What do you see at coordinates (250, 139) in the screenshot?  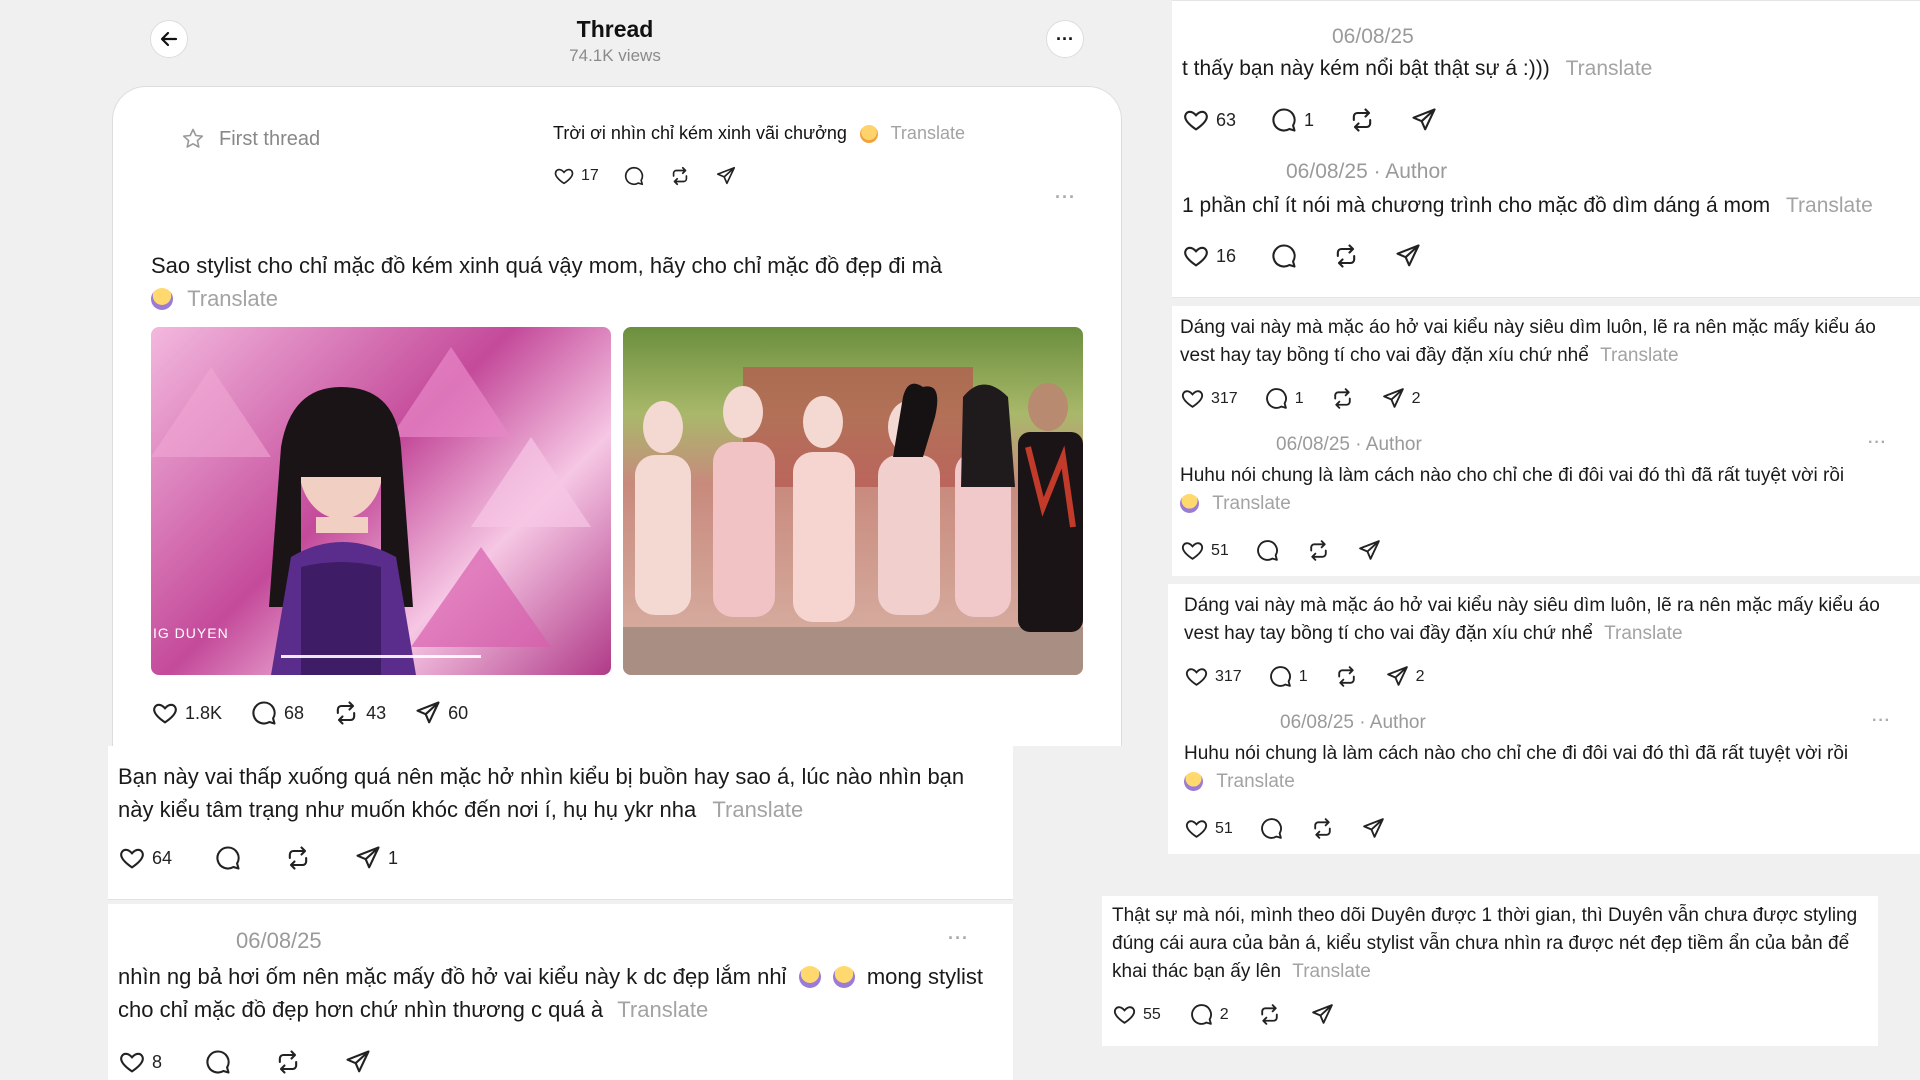 I see `first-thread-link: First thread` at bounding box center [250, 139].